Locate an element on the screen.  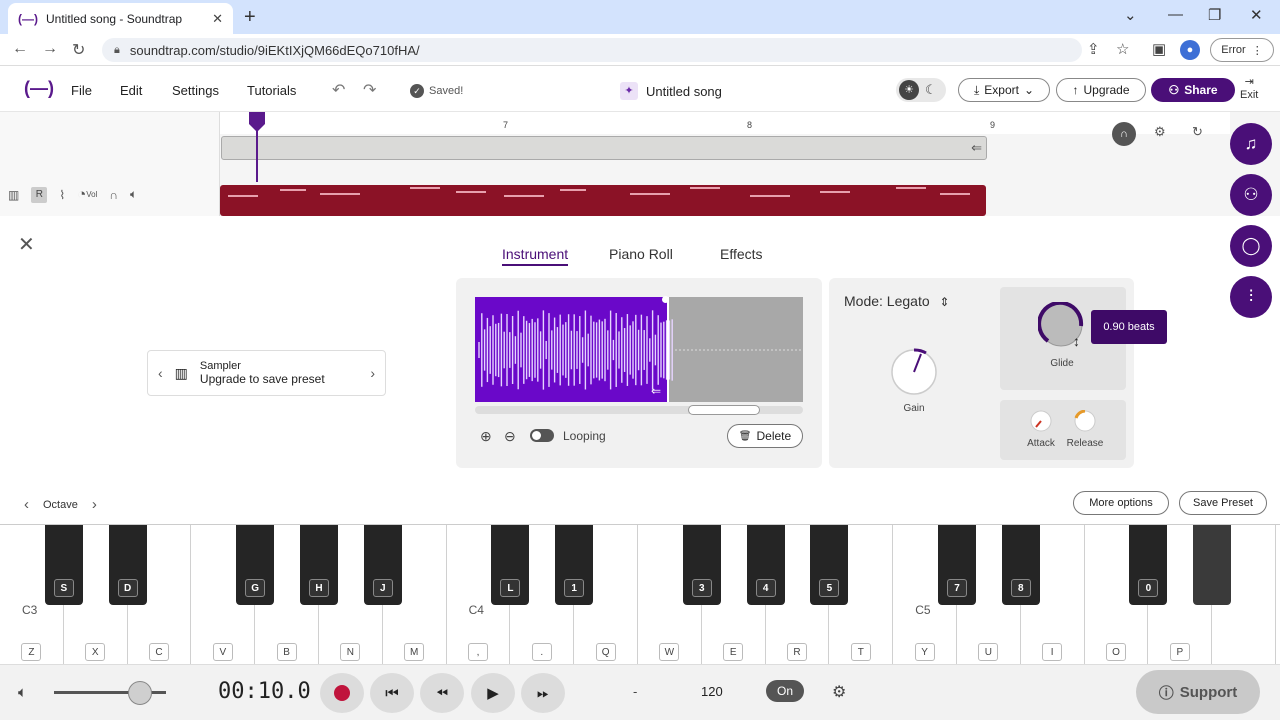
forward-icon: → is located at coordinates (50, 49).